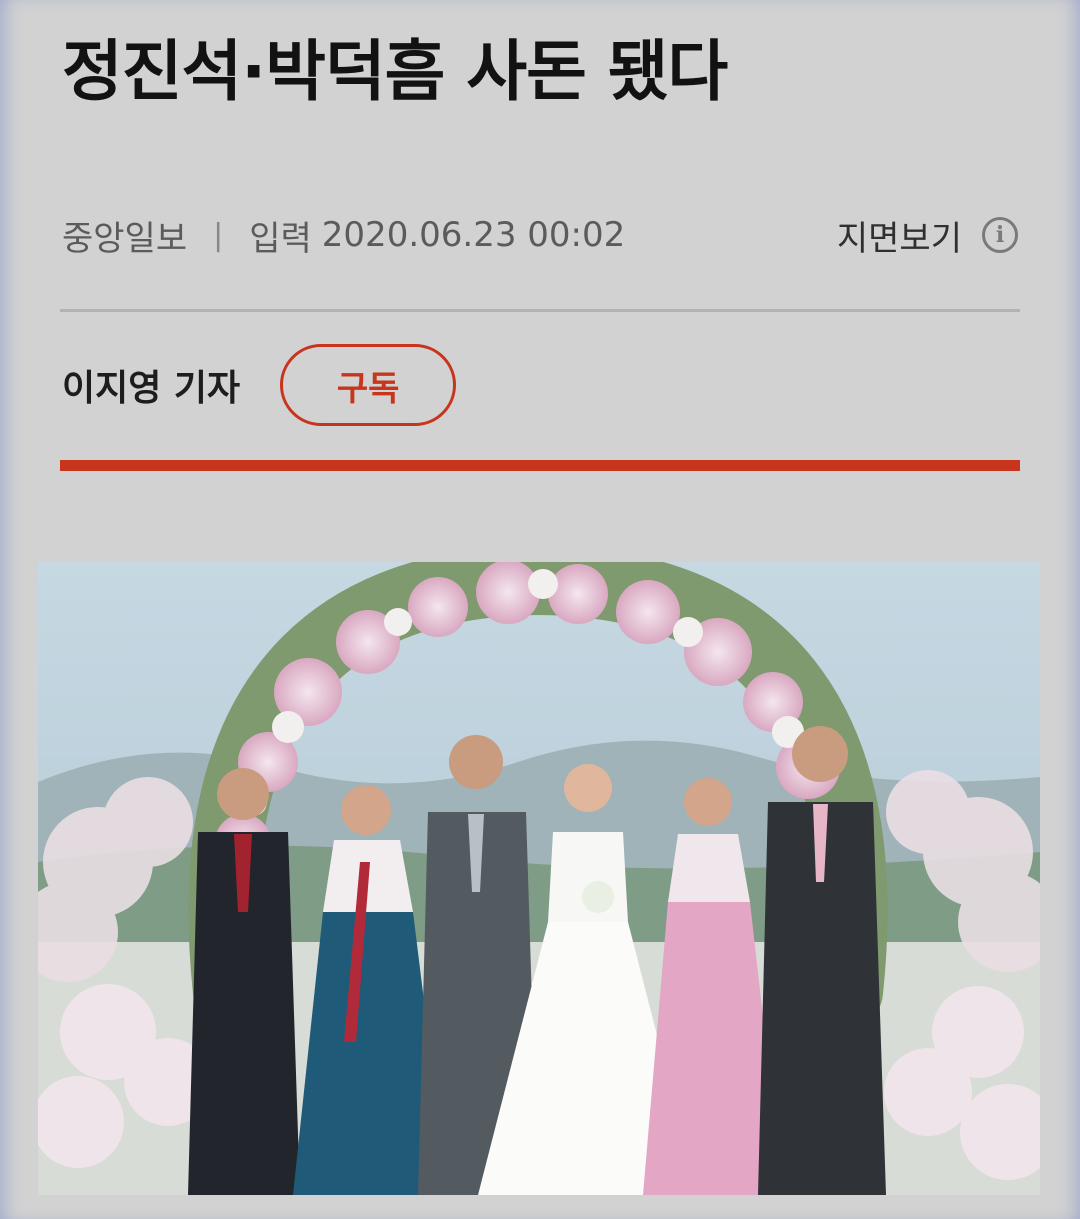 The image size is (1080, 1219). I want to click on info-icon: i, so click(1000, 235).